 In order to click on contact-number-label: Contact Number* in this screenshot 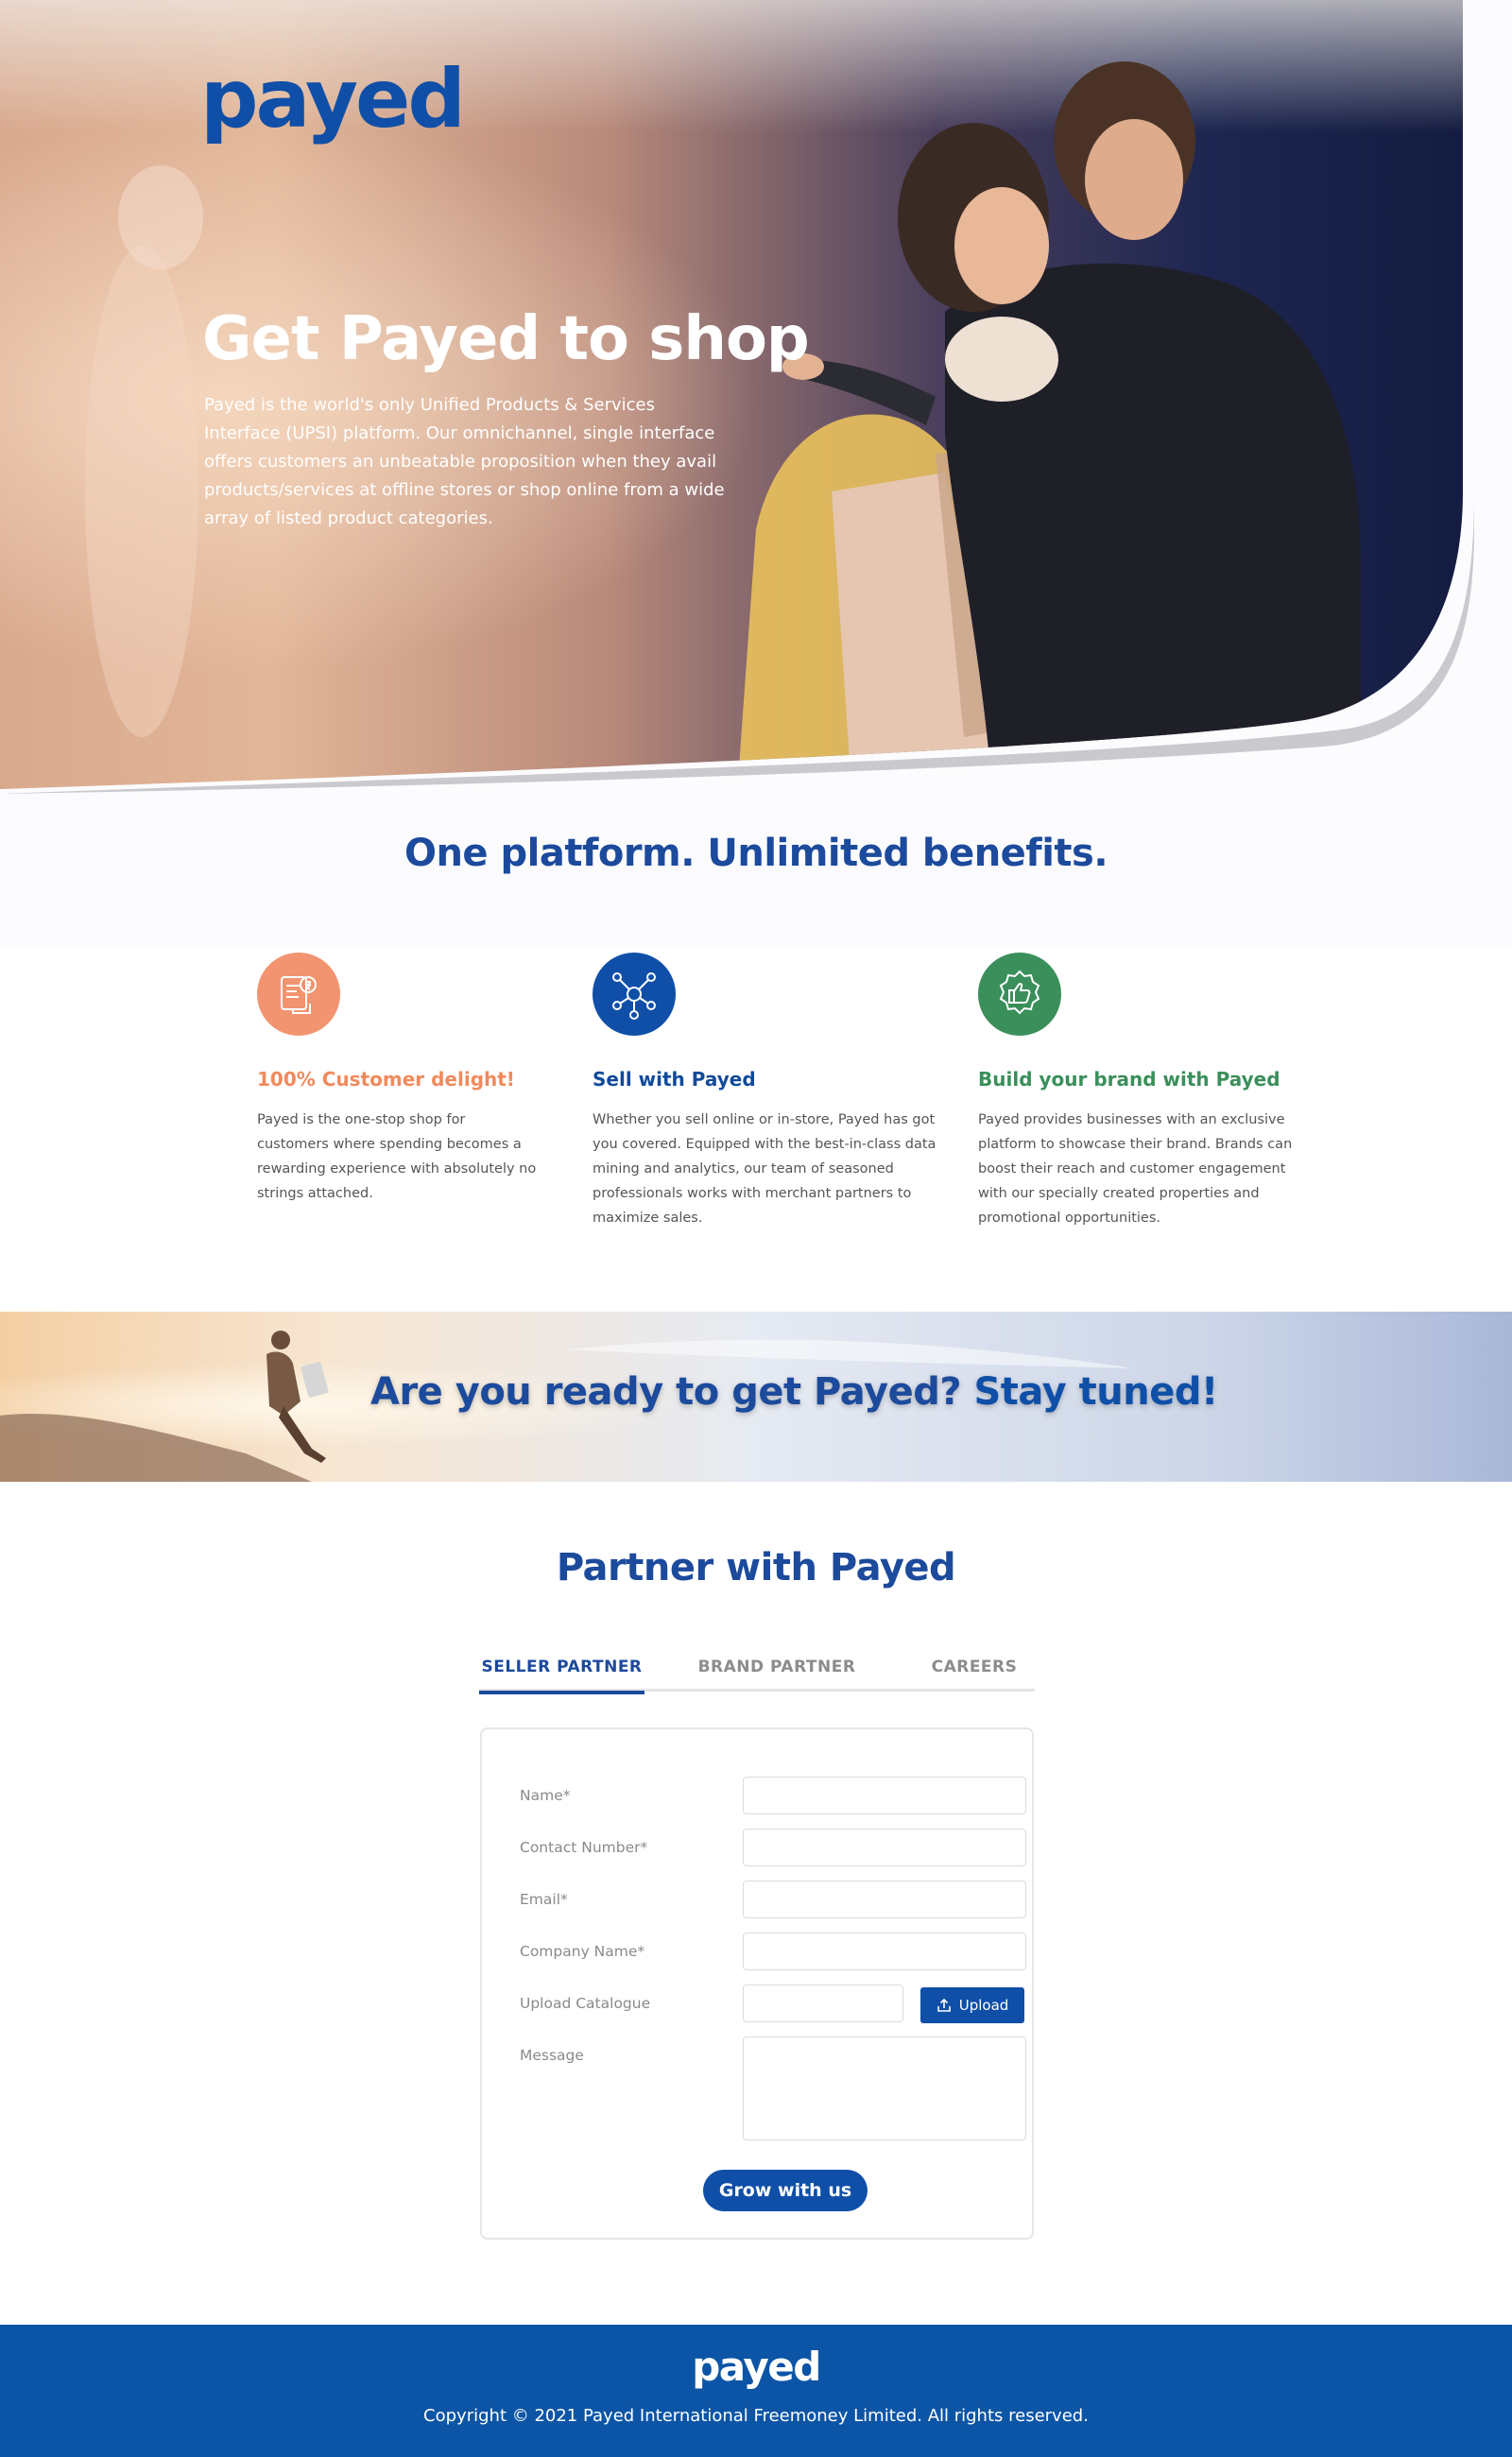, I will do `click(584, 1847)`.